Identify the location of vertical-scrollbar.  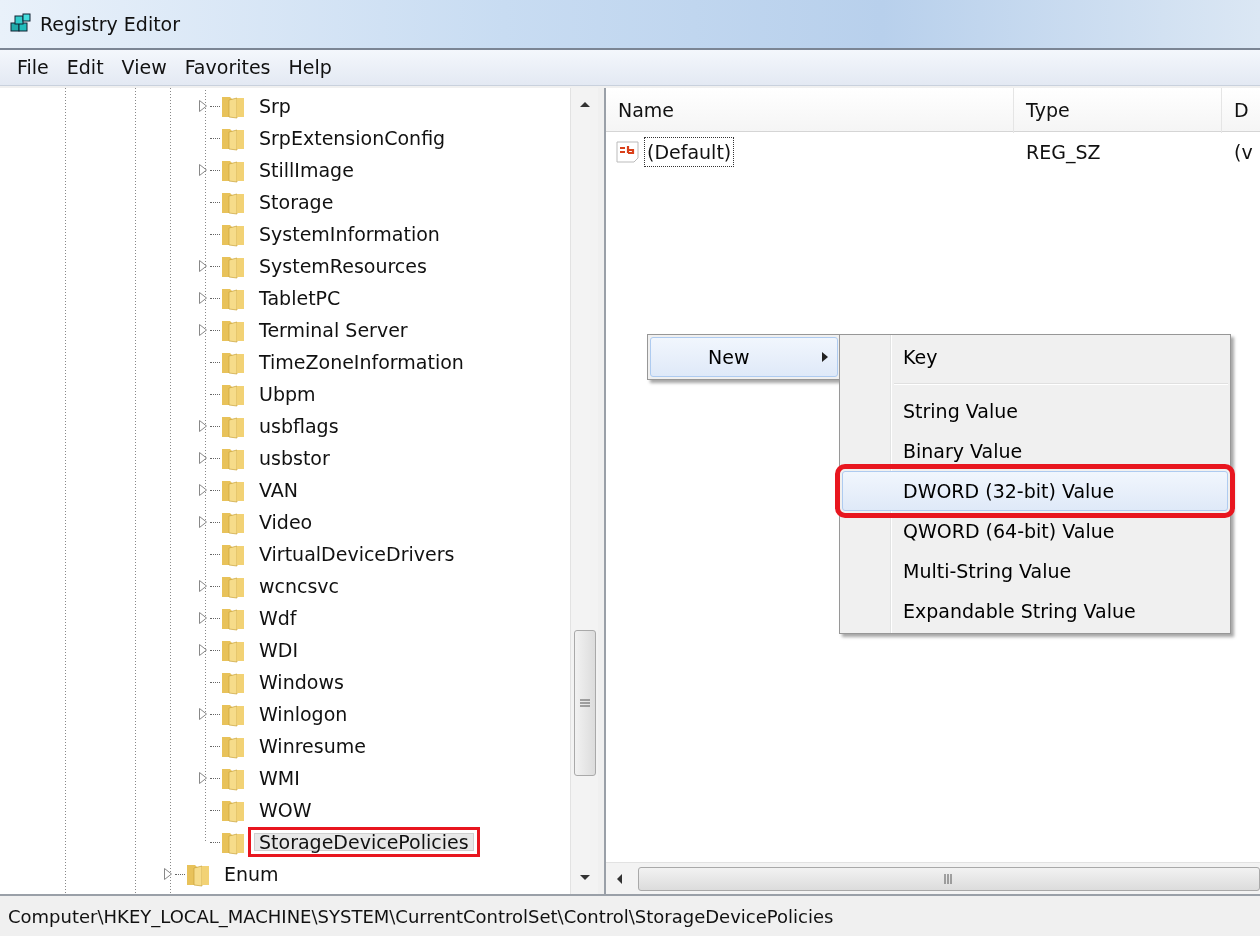
(584, 491).